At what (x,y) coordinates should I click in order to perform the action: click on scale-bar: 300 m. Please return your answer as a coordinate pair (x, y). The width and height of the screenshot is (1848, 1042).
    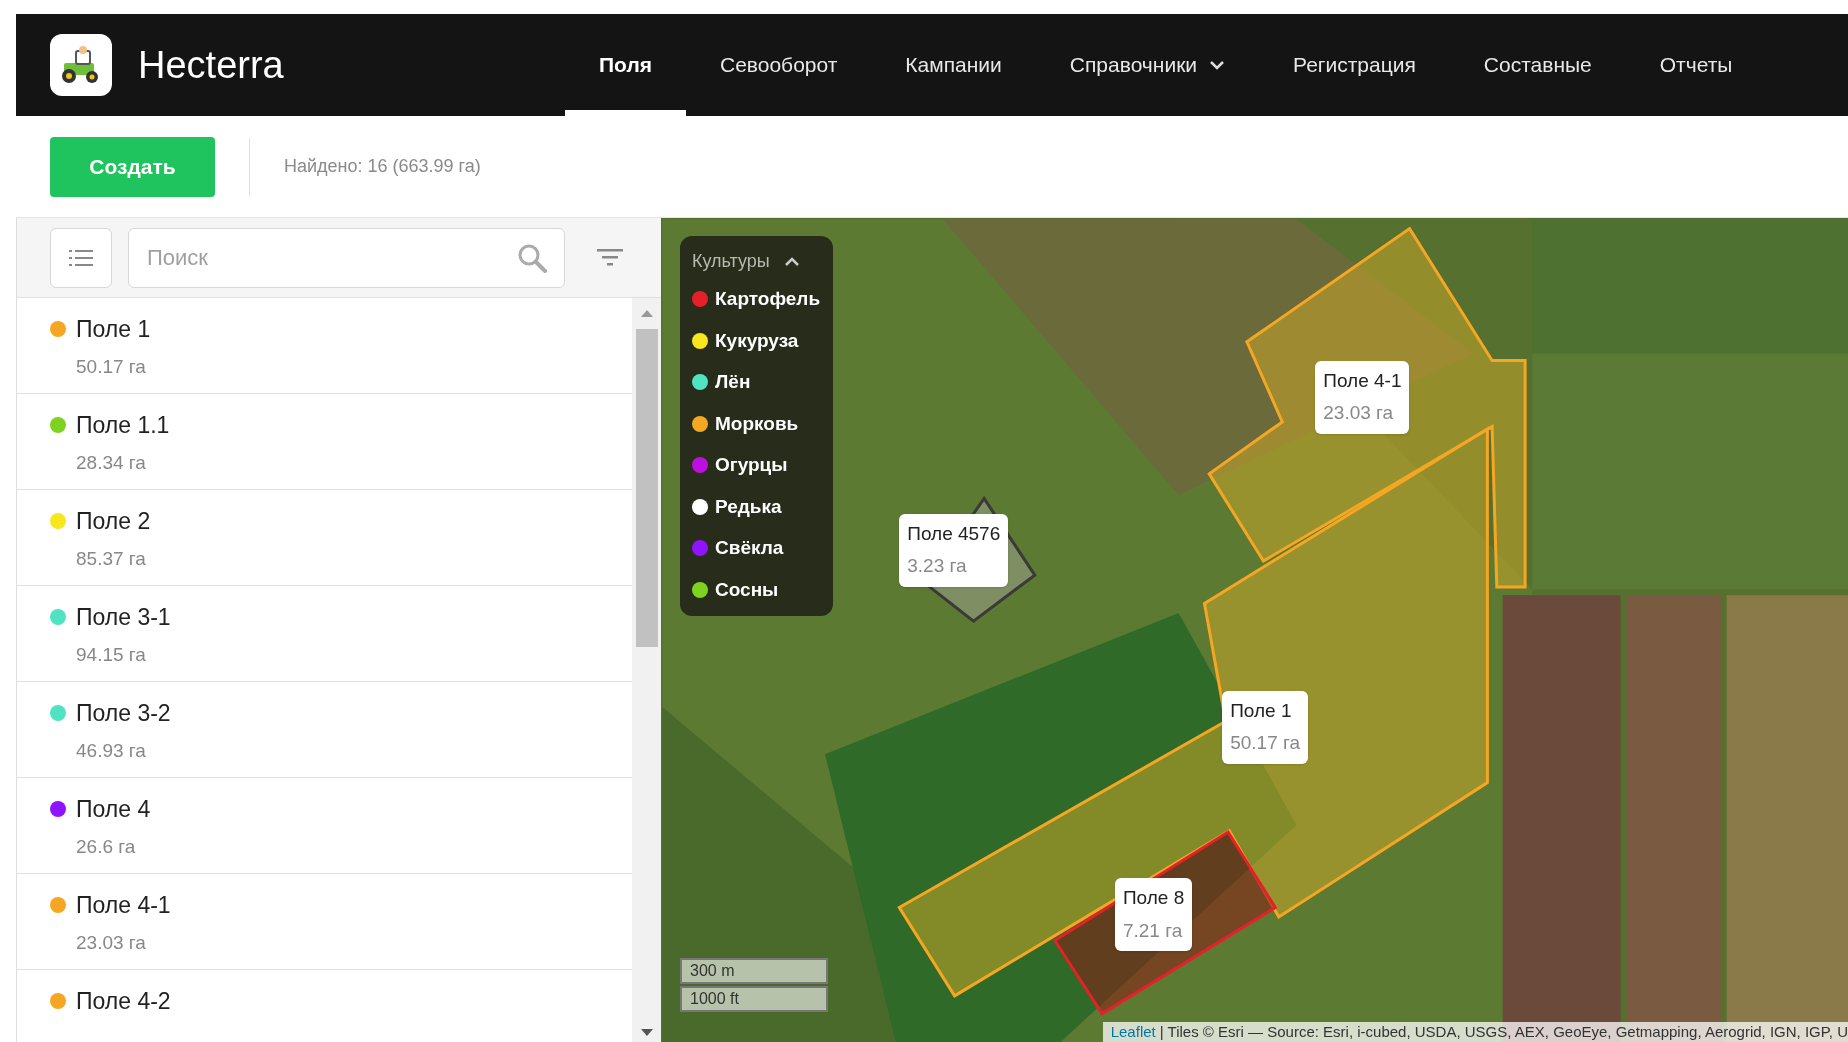
    Looking at the image, I should click on (754, 971).